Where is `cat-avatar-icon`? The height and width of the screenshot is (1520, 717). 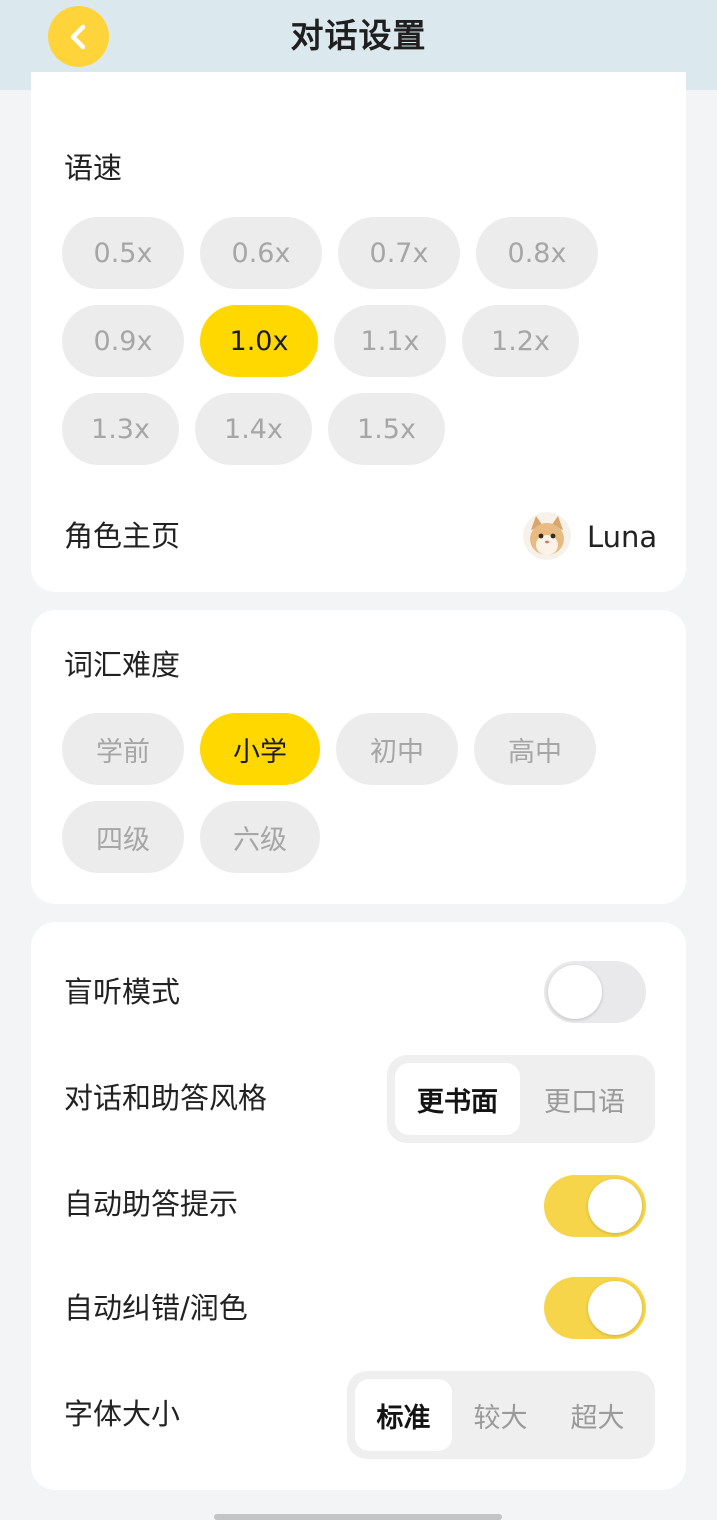 cat-avatar-icon is located at coordinates (547, 536).